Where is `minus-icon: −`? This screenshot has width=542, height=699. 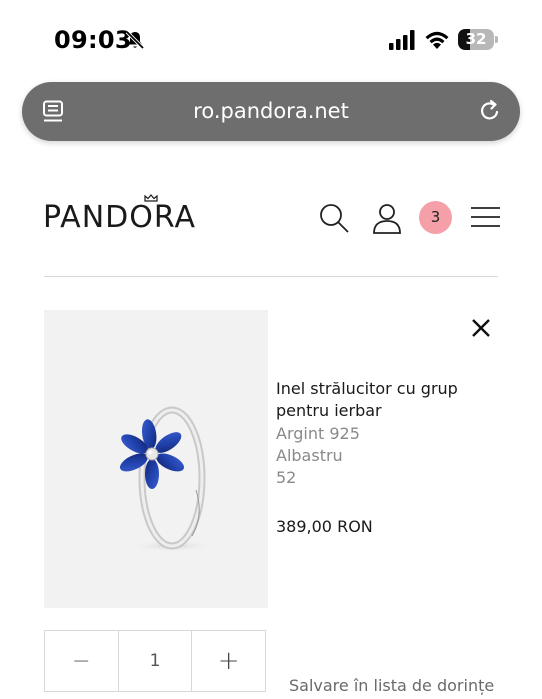
minus-icon: − is located at coordinates (81, 661).